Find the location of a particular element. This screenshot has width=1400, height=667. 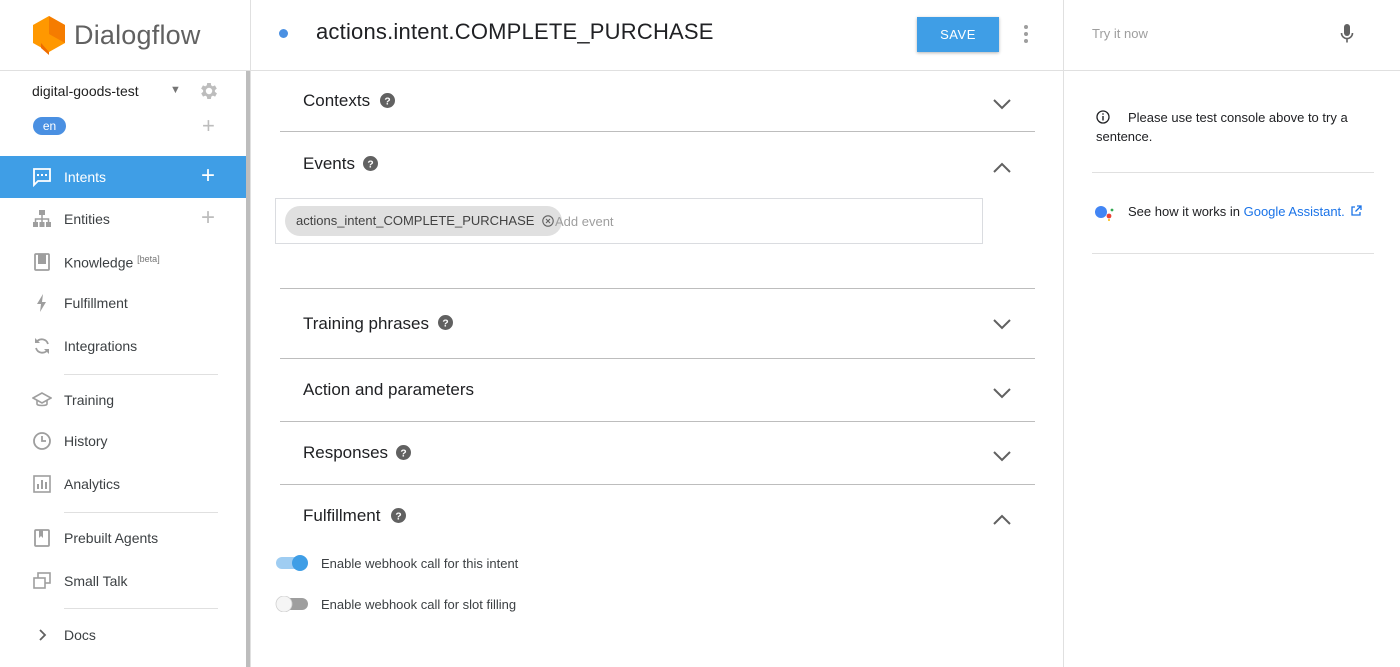

sidebar-item-label: Analytics is located at coordinates (92, 484).